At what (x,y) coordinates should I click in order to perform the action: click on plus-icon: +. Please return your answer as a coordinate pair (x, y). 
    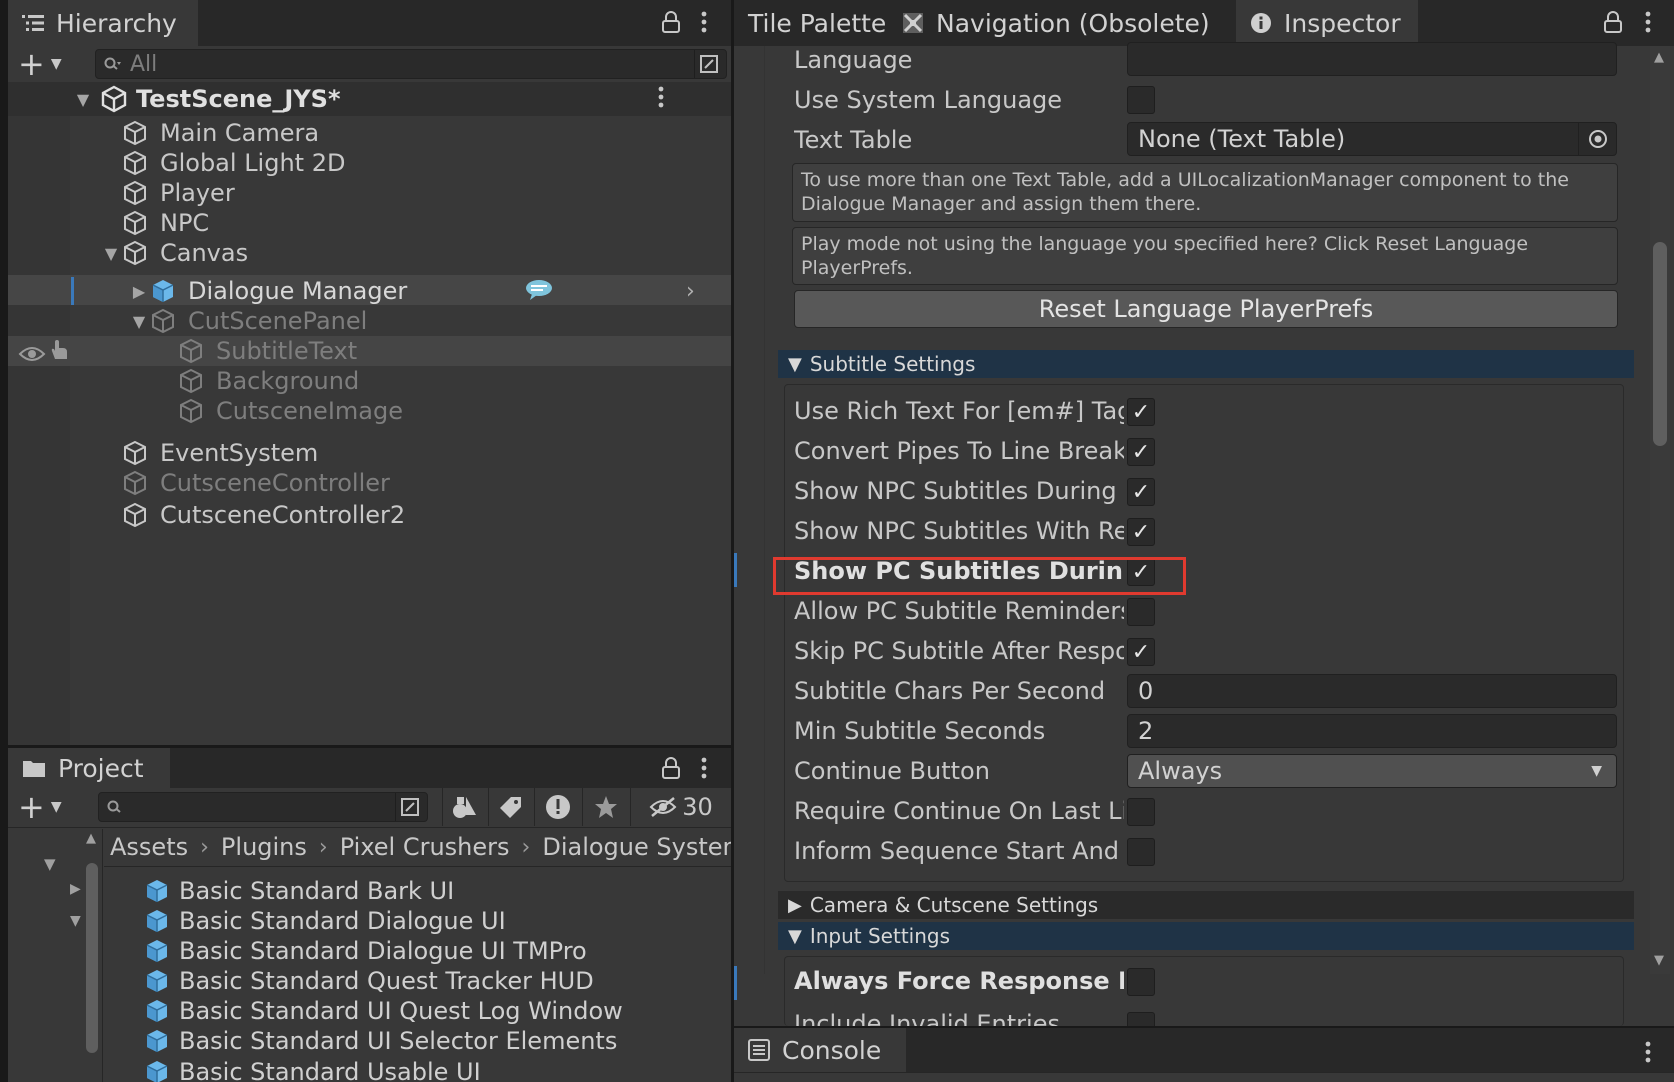
    Looking at the image, I should click on (31, 64).